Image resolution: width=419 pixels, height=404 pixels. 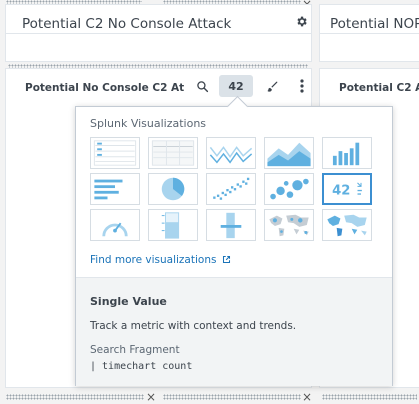 What do you see at coordinates (173, 189) in the screenshot?
I see `viz-tile-pie-chart` at bounding box center [173, 189].